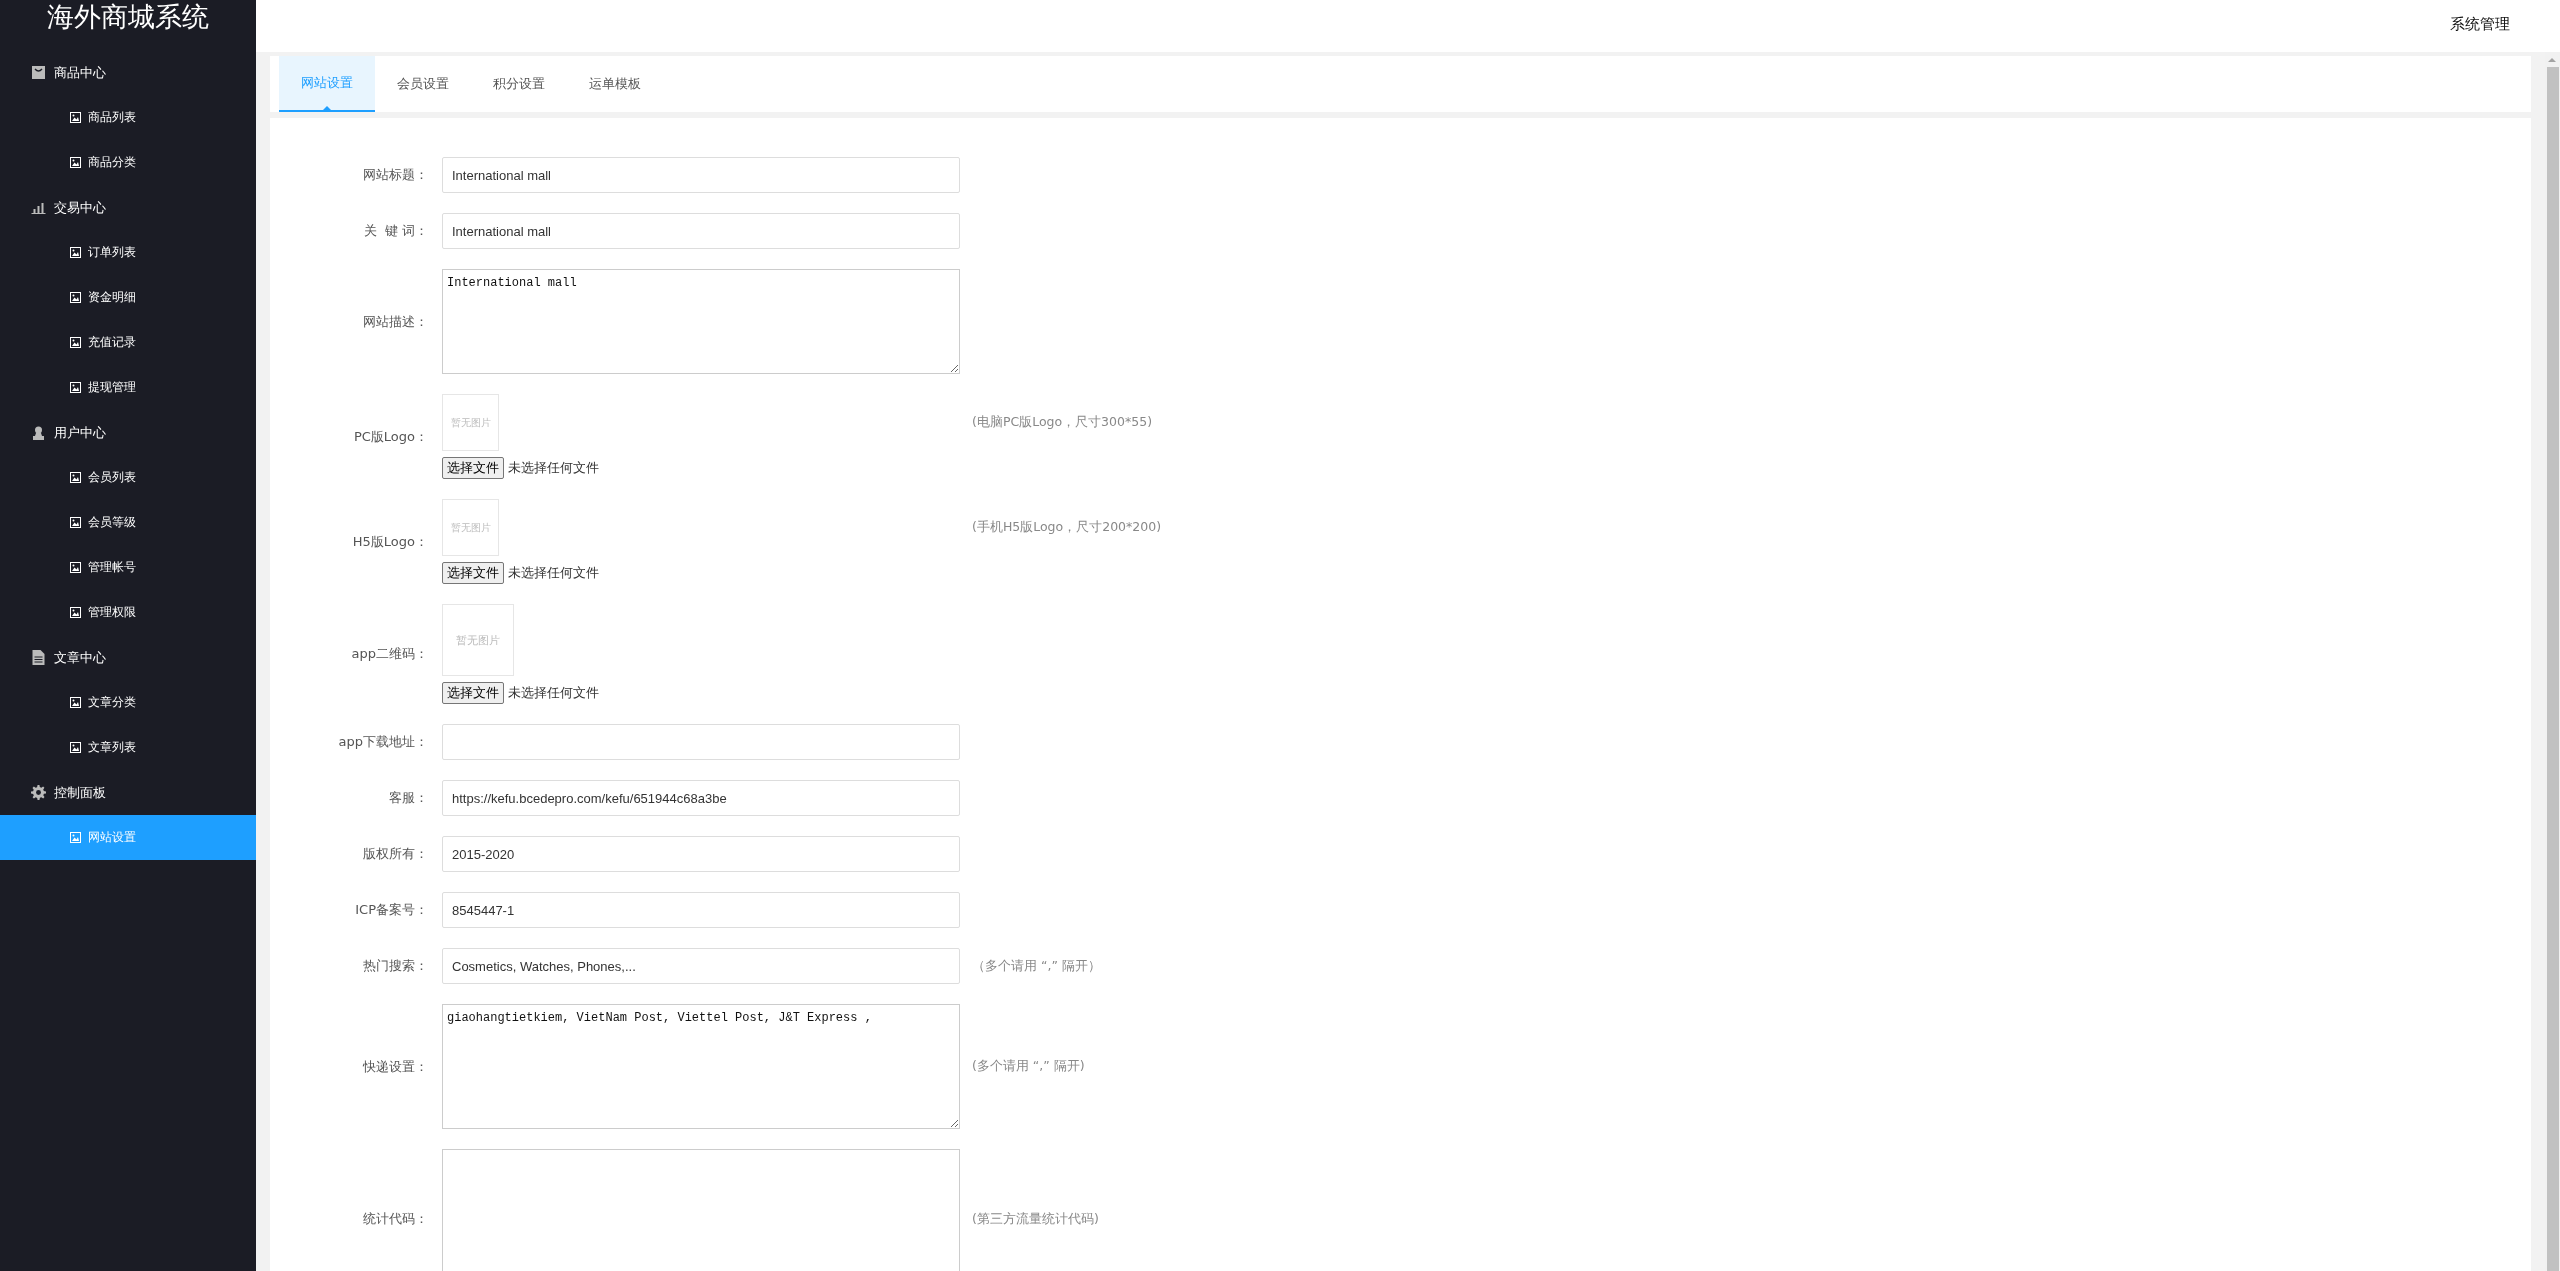 The image size is (2560, 1271). What do you see at coordinates (128, 792) in the screenshot?
I see `menu-group: 控制面板` at bounding box center [128, 792].